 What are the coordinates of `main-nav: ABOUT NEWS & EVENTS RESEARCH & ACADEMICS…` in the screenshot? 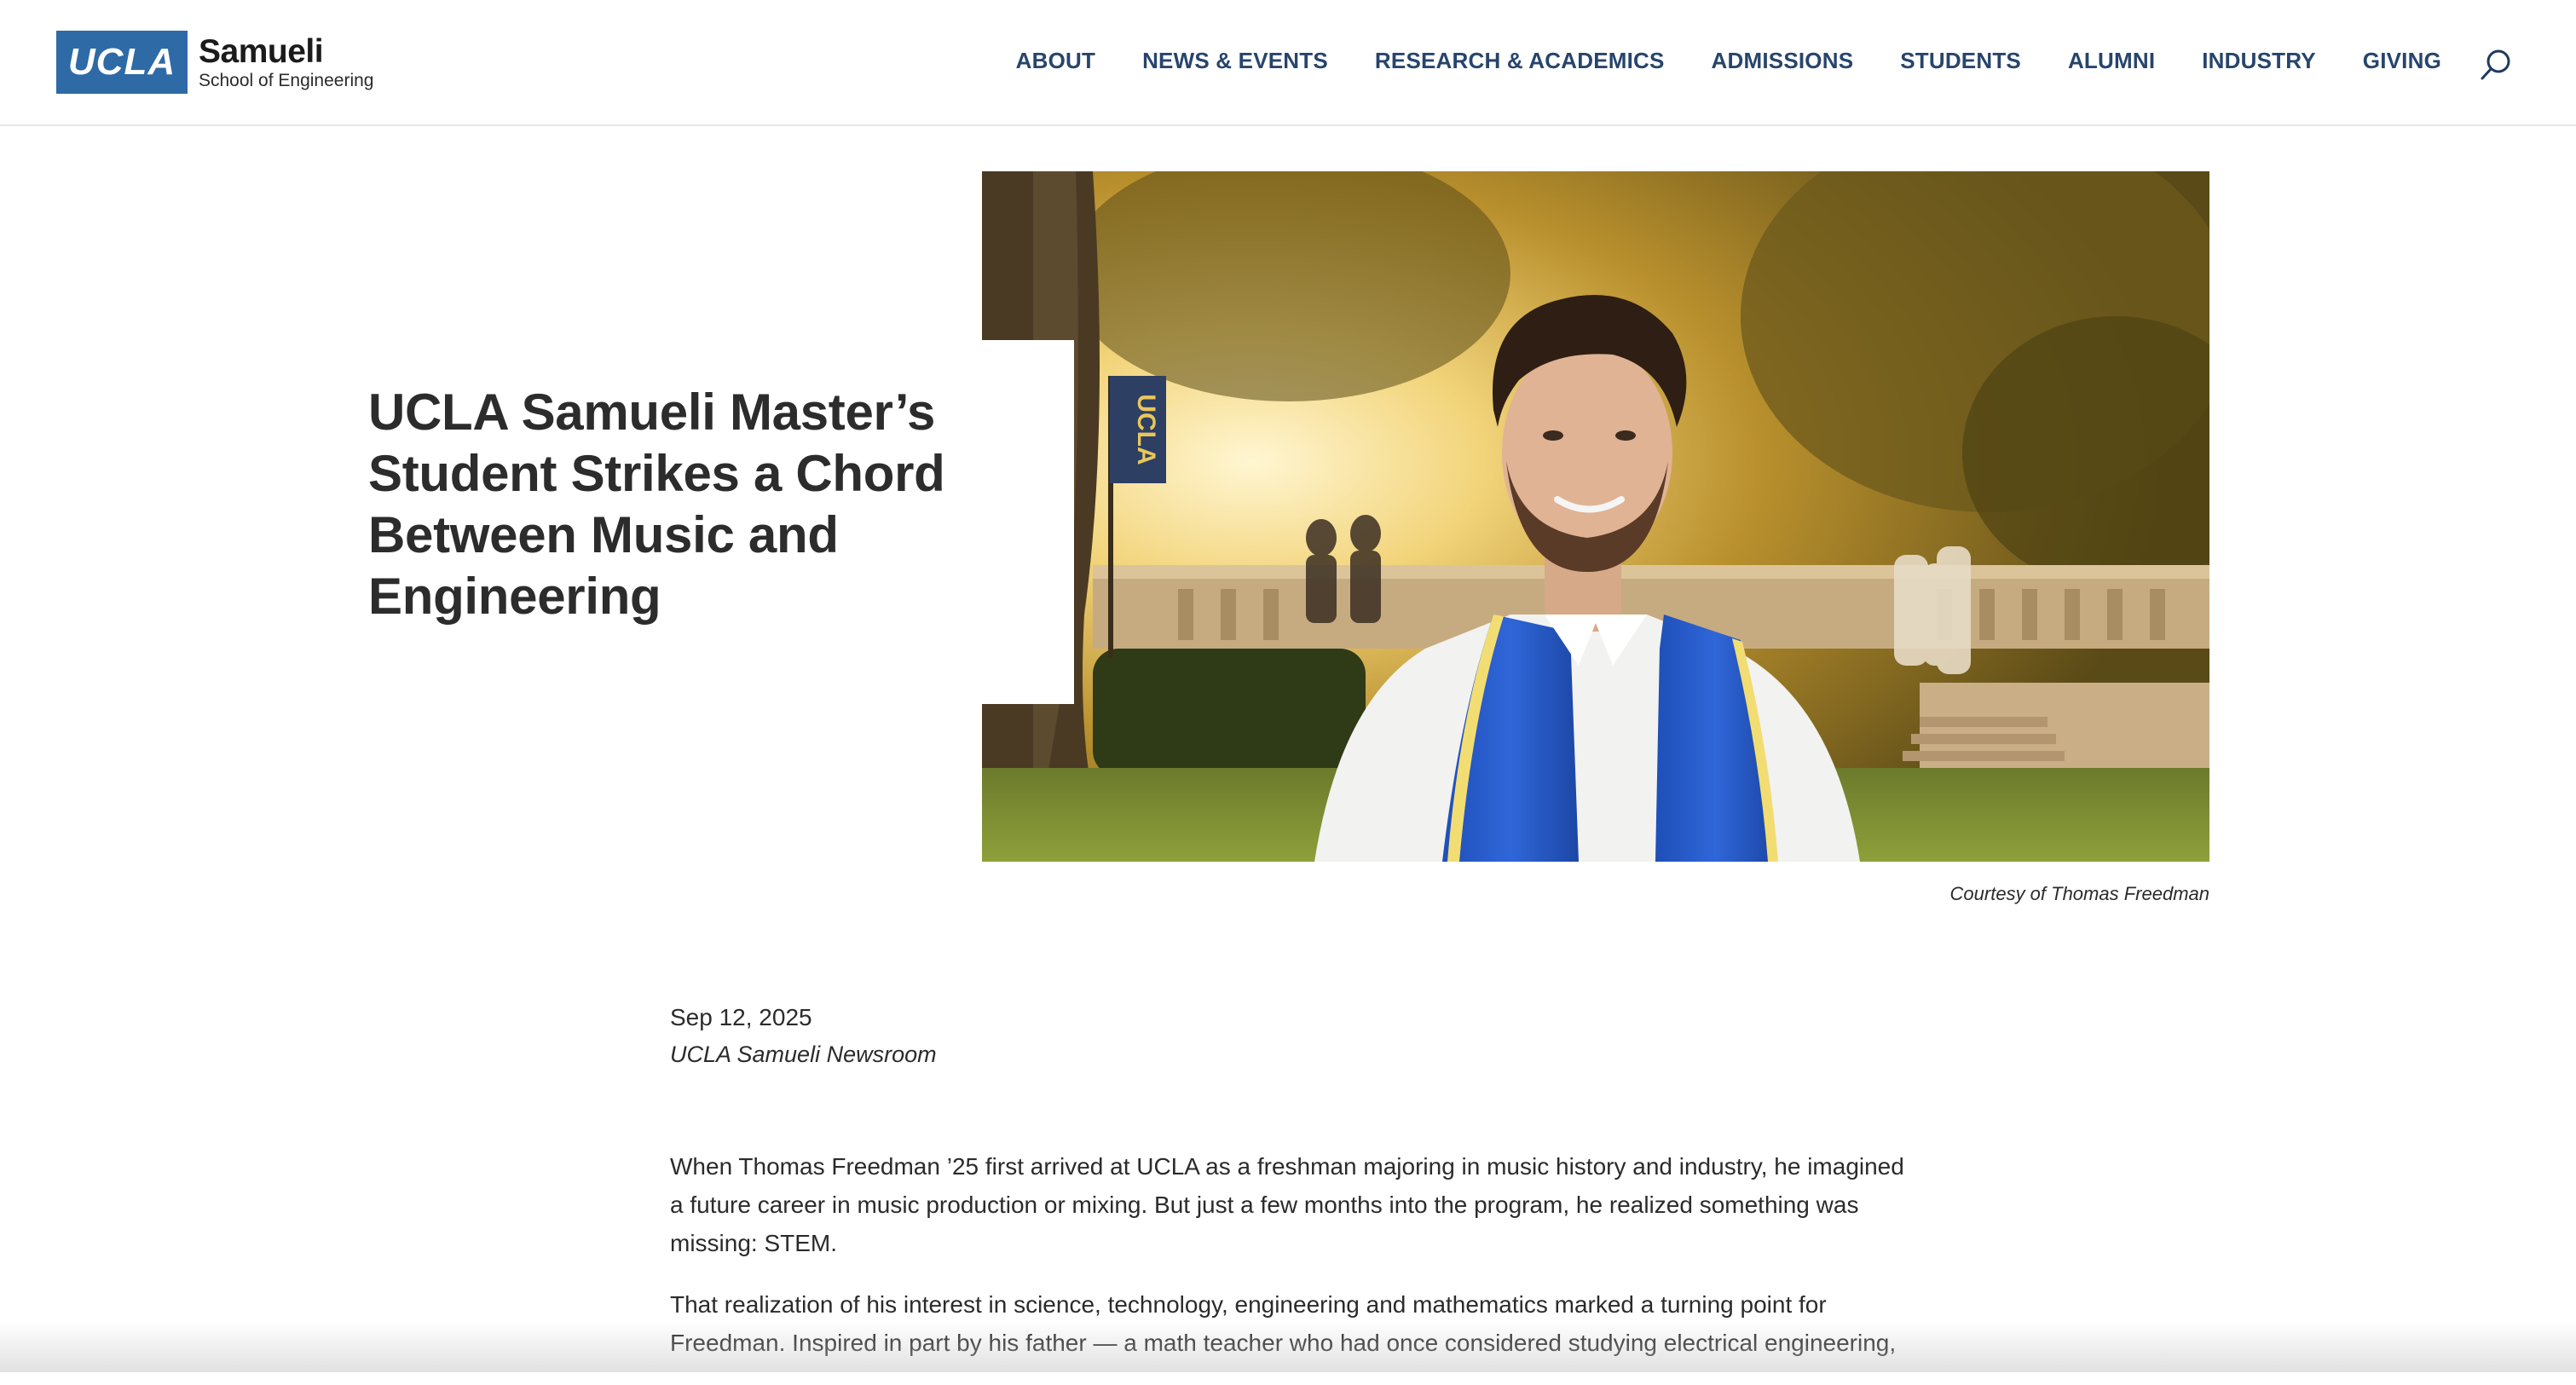 It's located at (1728, 61).